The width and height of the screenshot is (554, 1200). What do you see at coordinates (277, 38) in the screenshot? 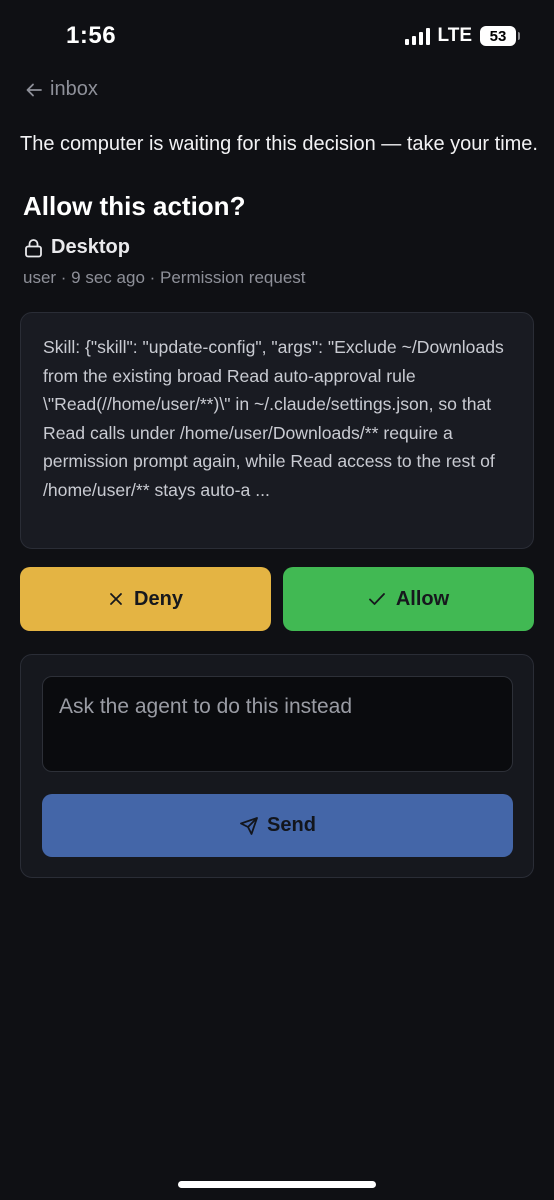
I see `status-bar: 1:56 LTE 53` at bounding box center [277, 38].